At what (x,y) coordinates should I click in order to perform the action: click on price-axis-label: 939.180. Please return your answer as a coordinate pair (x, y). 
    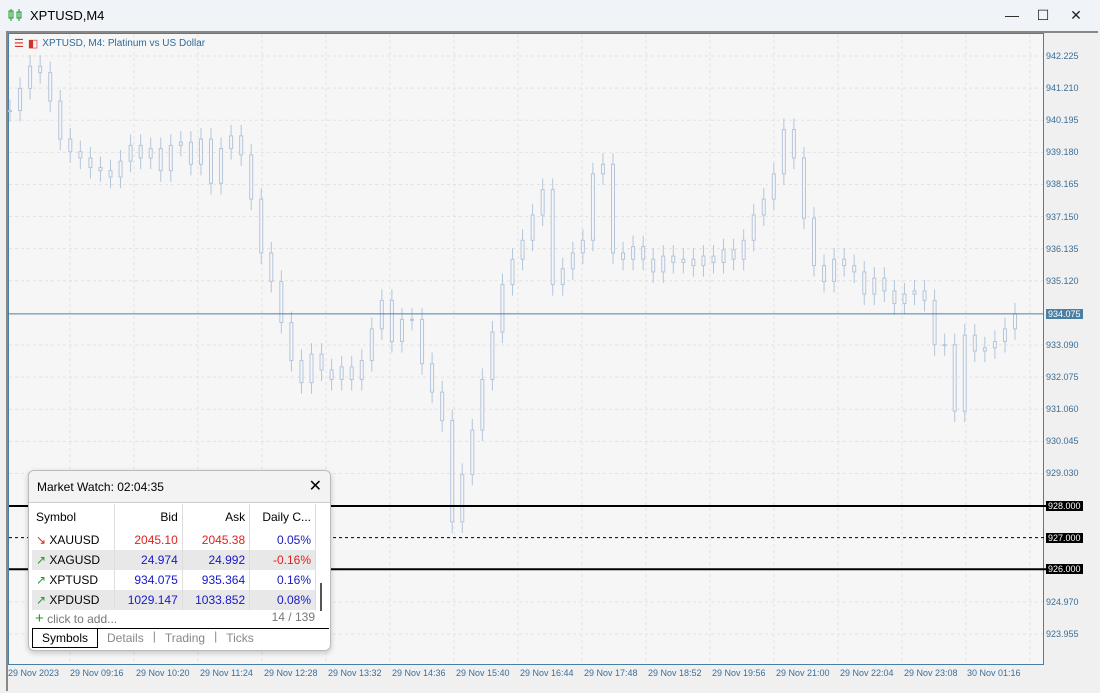
    Looking at the image, I should click on (1062, 152).